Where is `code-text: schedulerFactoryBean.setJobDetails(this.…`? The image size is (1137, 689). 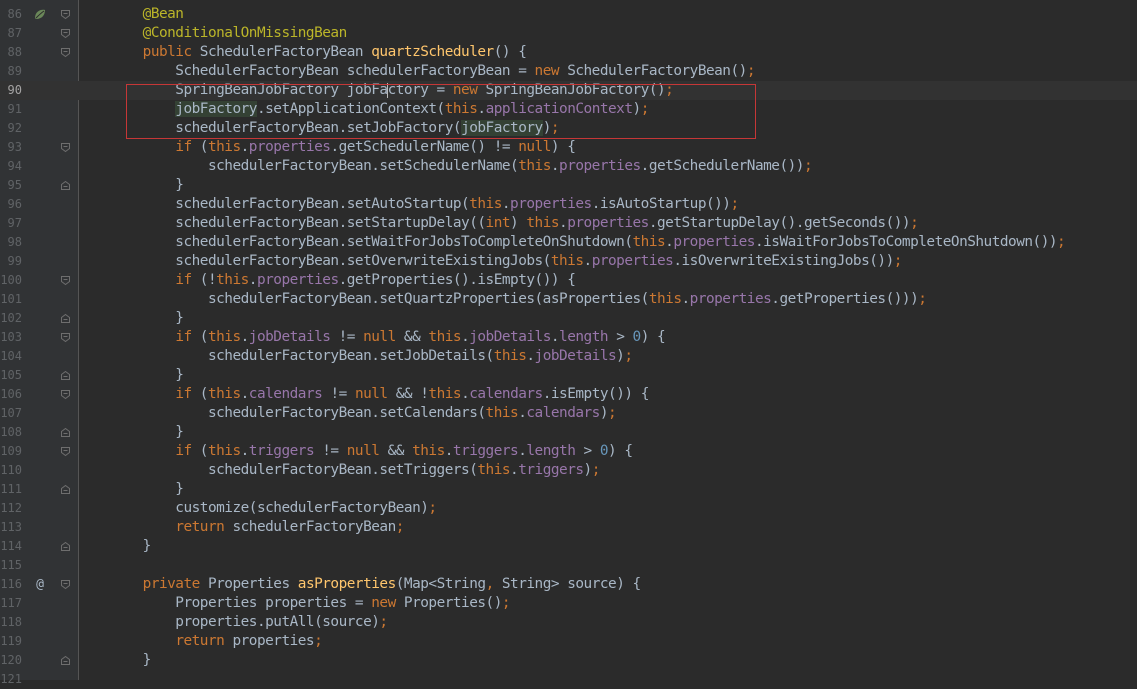
code-text: schedulerFactoryBean.setJobDetails(this.… is located at coordinates (371, 356).